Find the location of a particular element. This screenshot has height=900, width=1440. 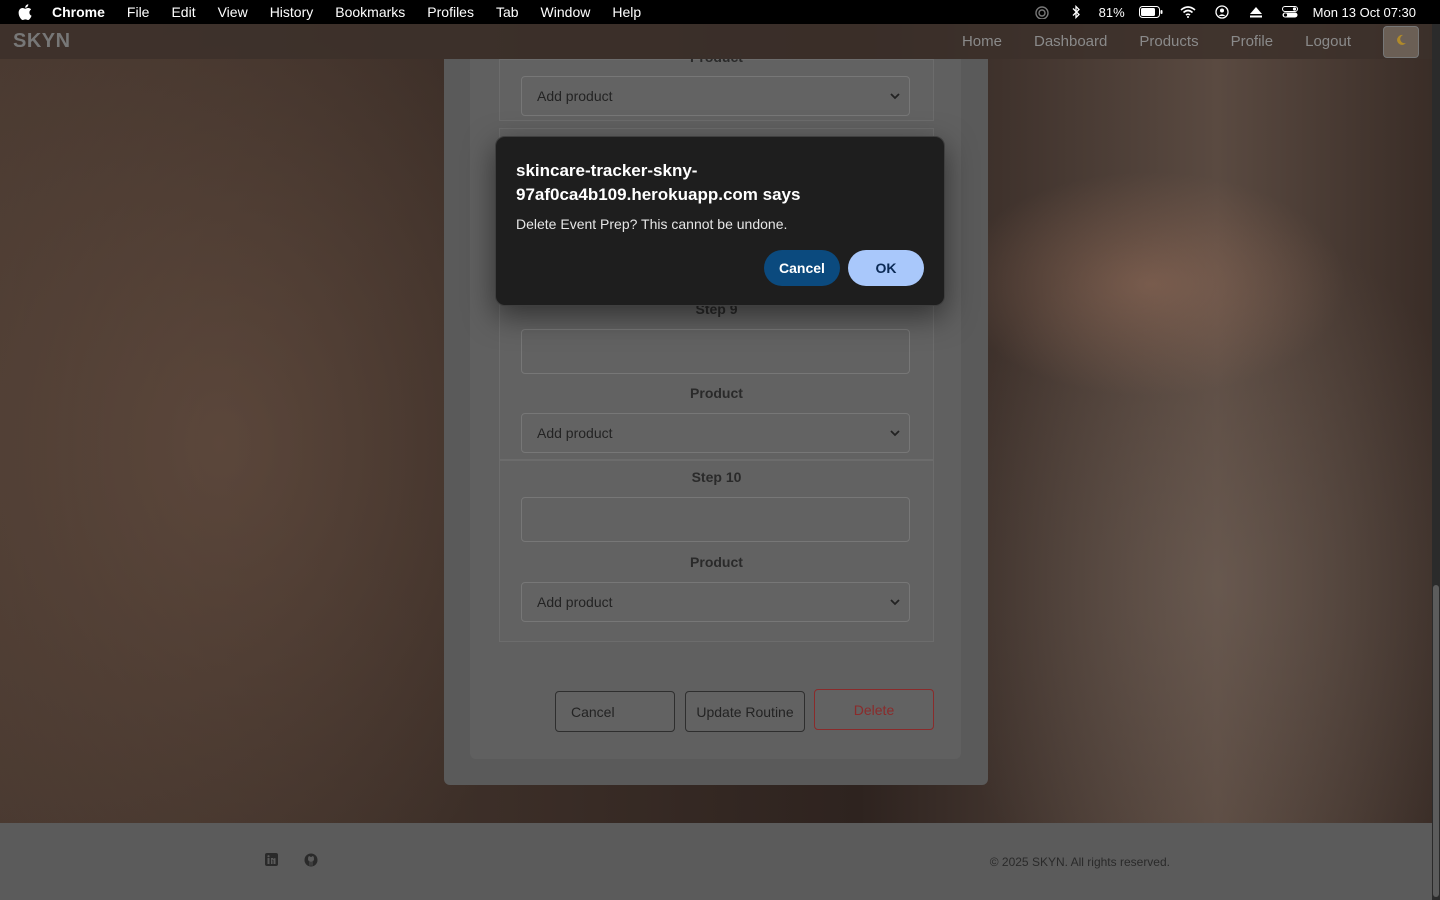

nav-home: Home is located at coordinates (982, 41).